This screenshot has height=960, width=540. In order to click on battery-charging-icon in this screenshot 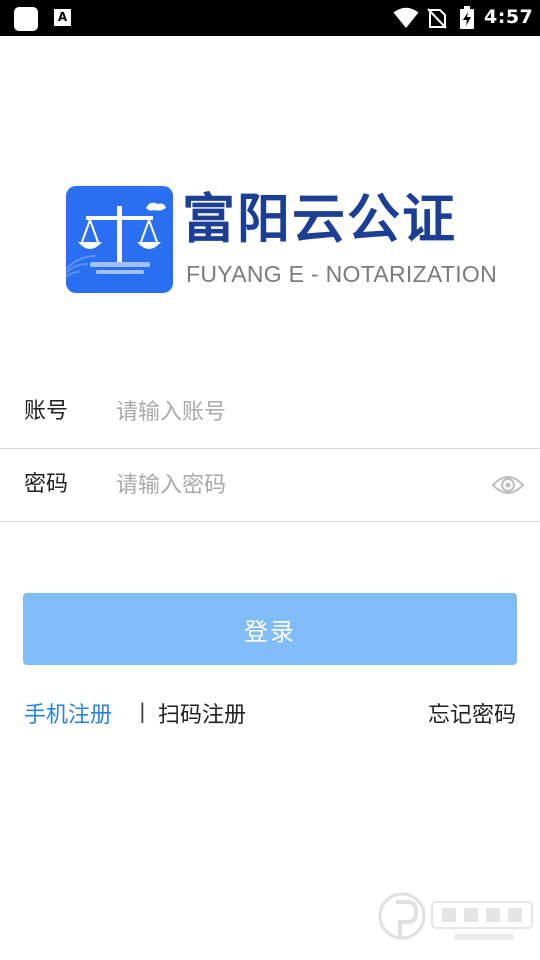, I will do `click(467, 17)`.